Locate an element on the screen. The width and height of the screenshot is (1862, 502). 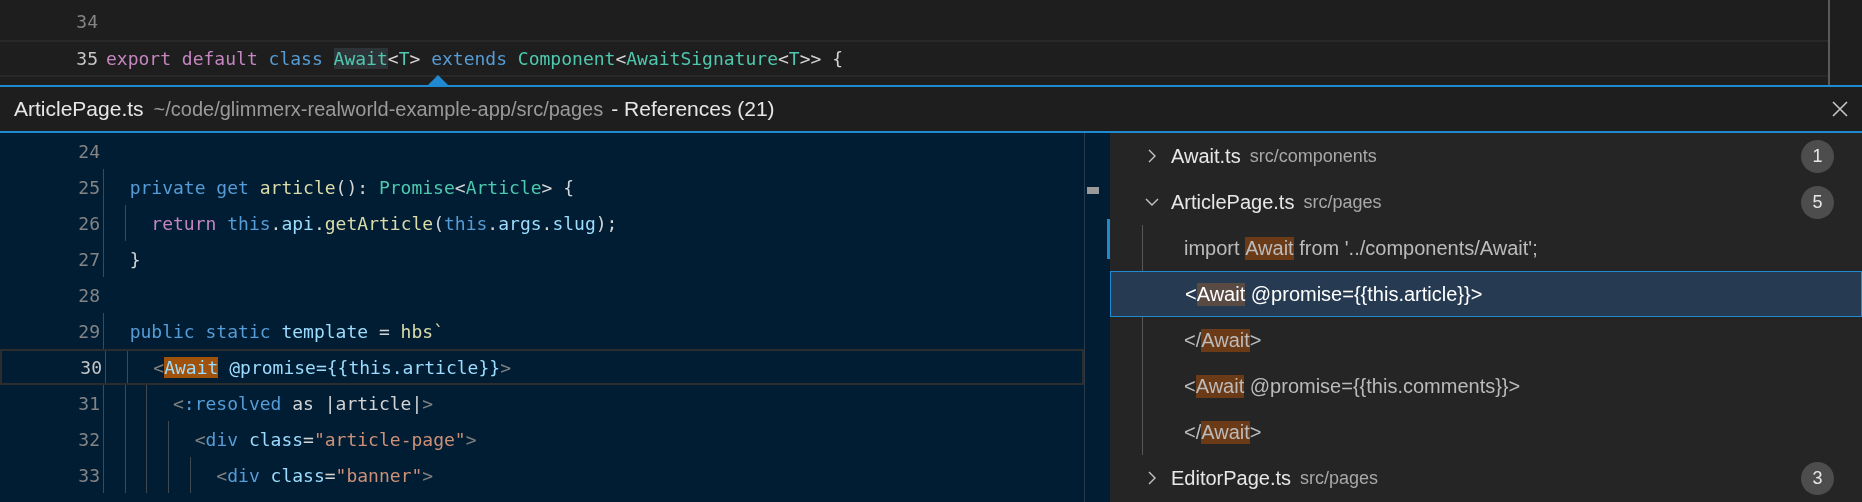
reference-item: <Await @promise={{this.comments}}> is located at coordinates (1486, 386).